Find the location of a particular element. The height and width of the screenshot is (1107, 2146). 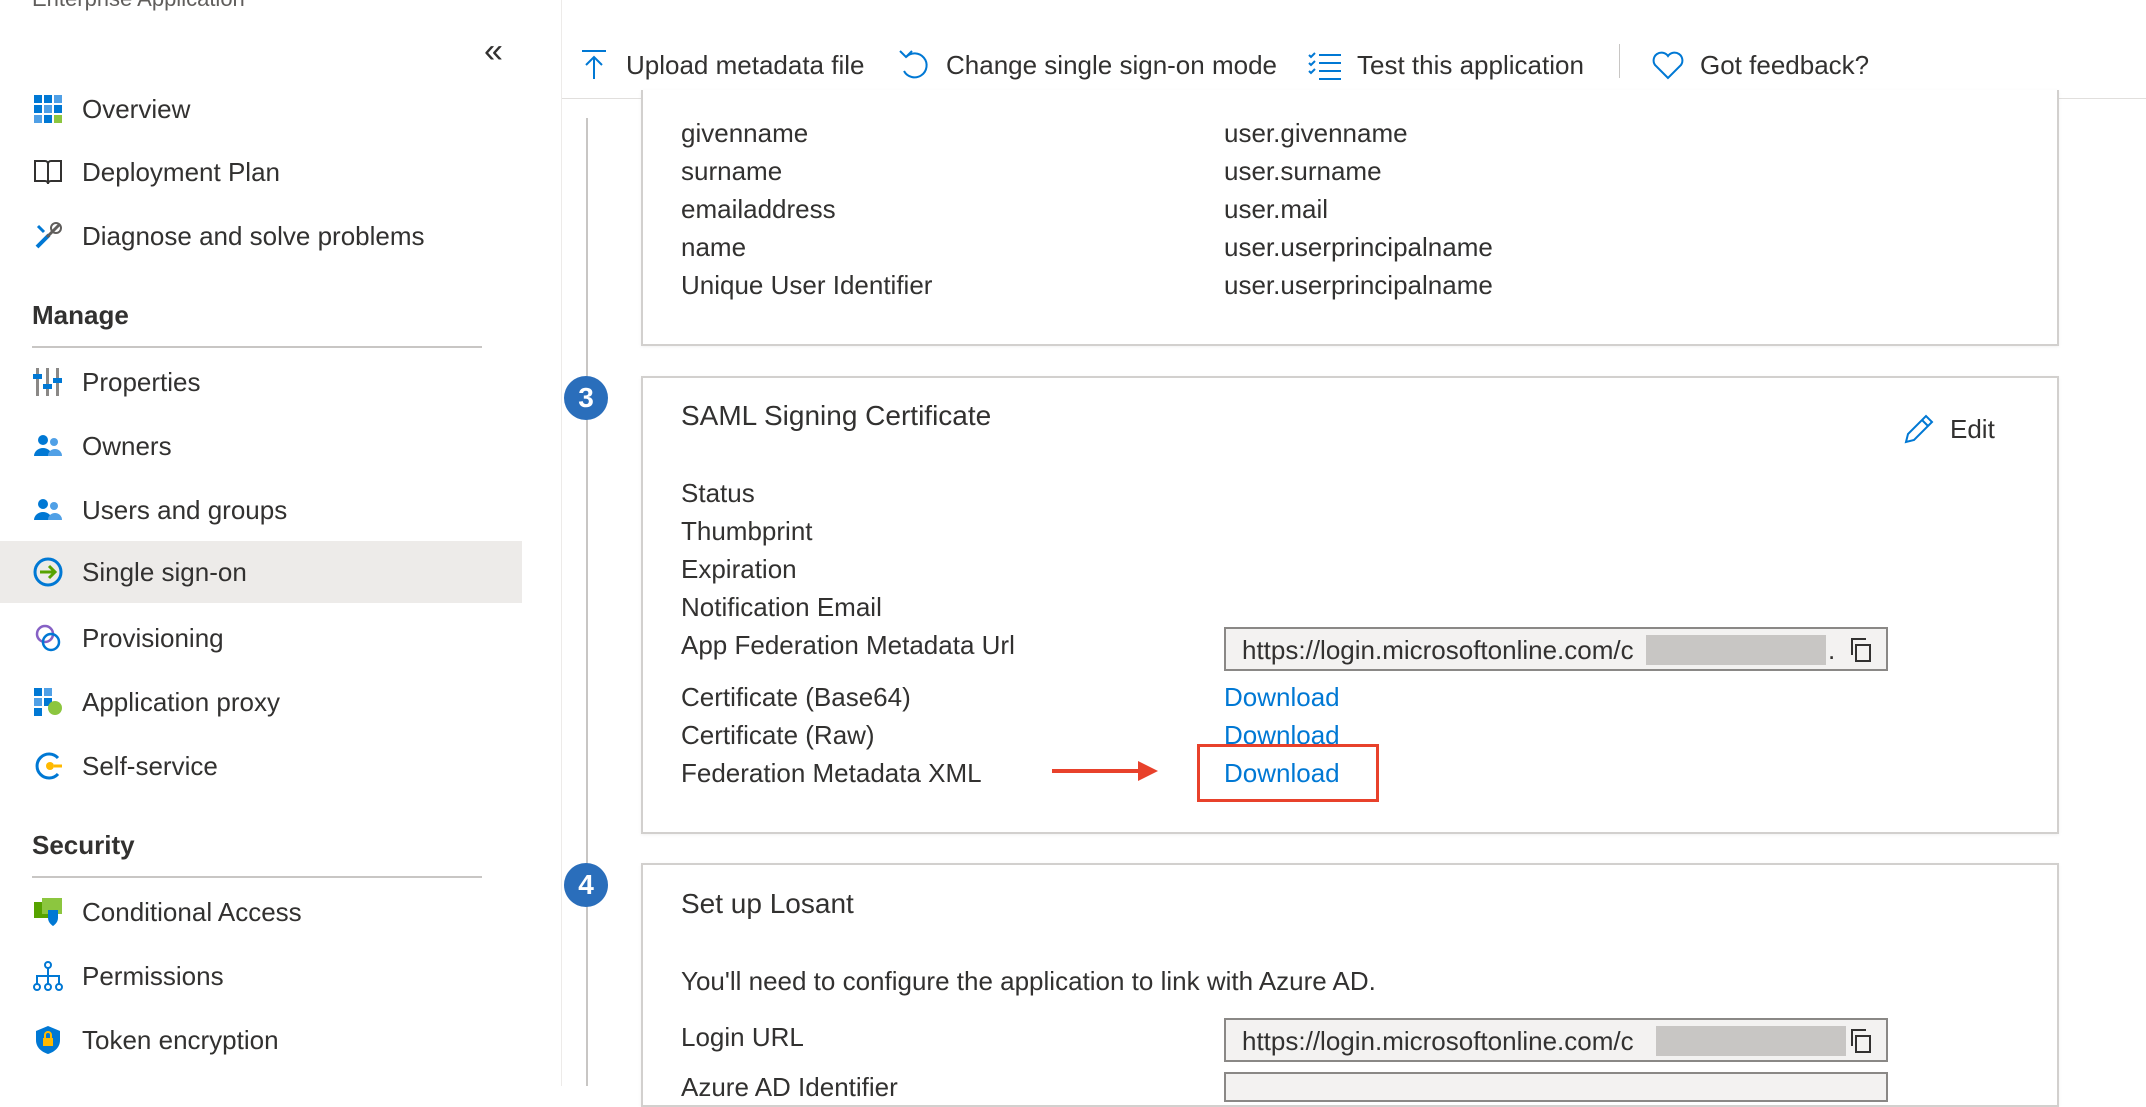

sidebar-item-label: Token encryption is located at coordinates (180, 1040).